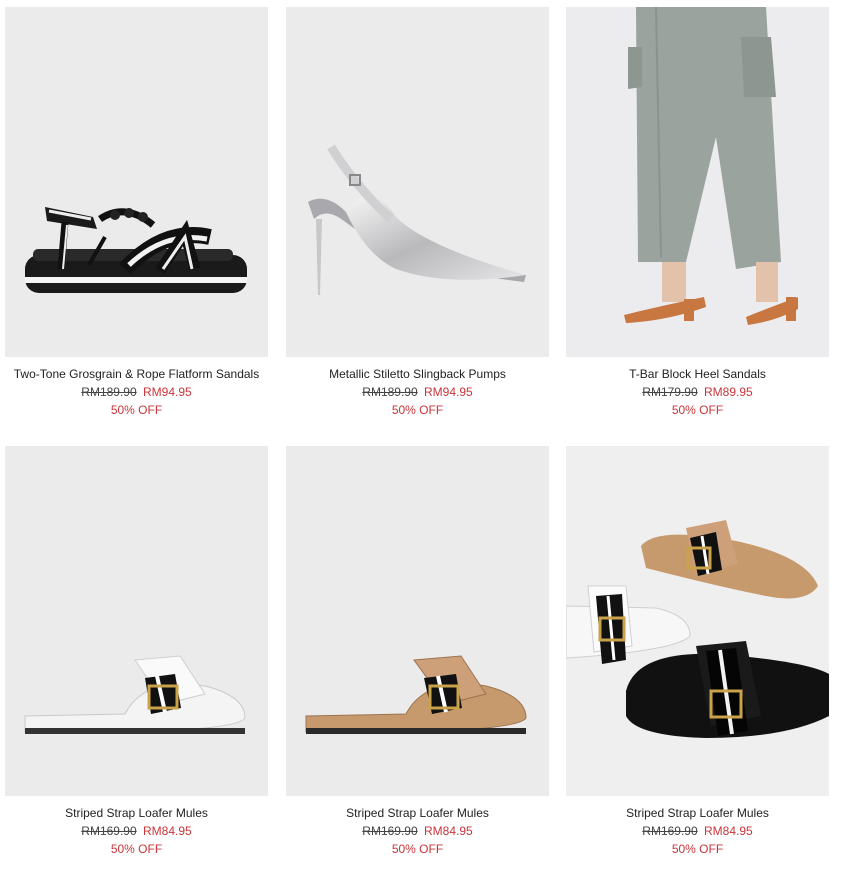 The height and width of the screenshot is (870, 842). What do you see at coordinates (417, 621) in the screenshot?
I see `product-image-tan-loafer-mule` at bounding box center [417, 621].